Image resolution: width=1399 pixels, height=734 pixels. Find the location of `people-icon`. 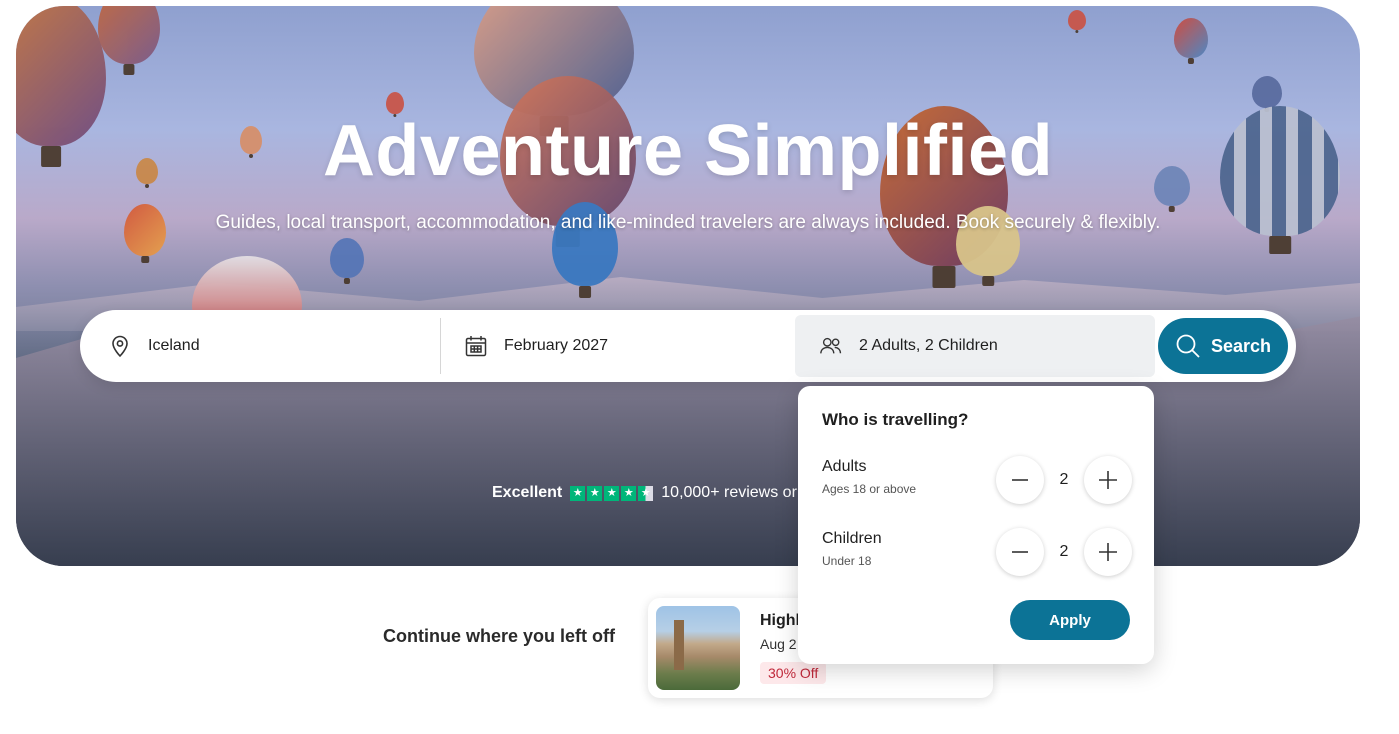

people-icon is located at coordinates (831, 346).